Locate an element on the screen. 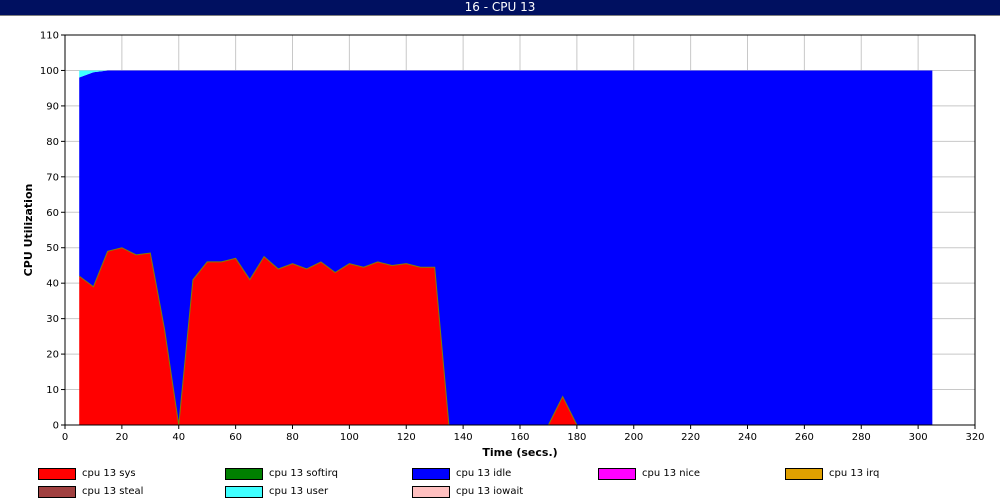 This screenshot has width=1000, height=504. y-tick-label: 20 is located at coordinates (52, 355).